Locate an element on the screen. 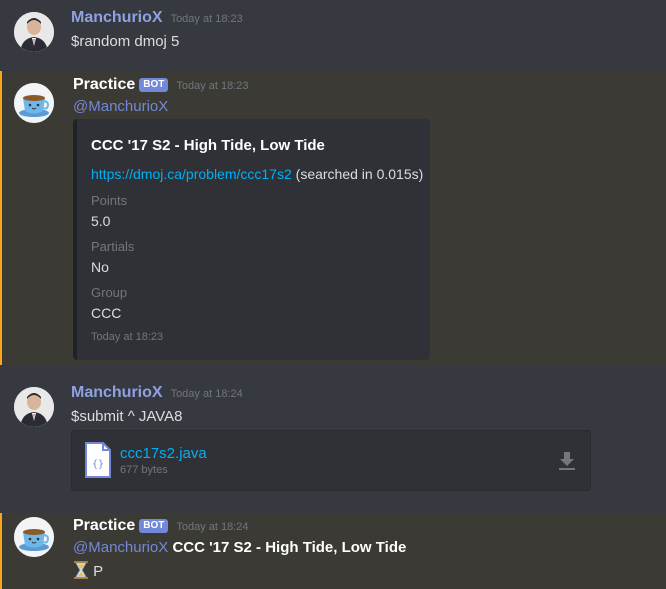 Image resolution: width=666 pixels, height=589 pixels. message-text: $submit ^ JAVA8 is located at coordinates (127, 416).